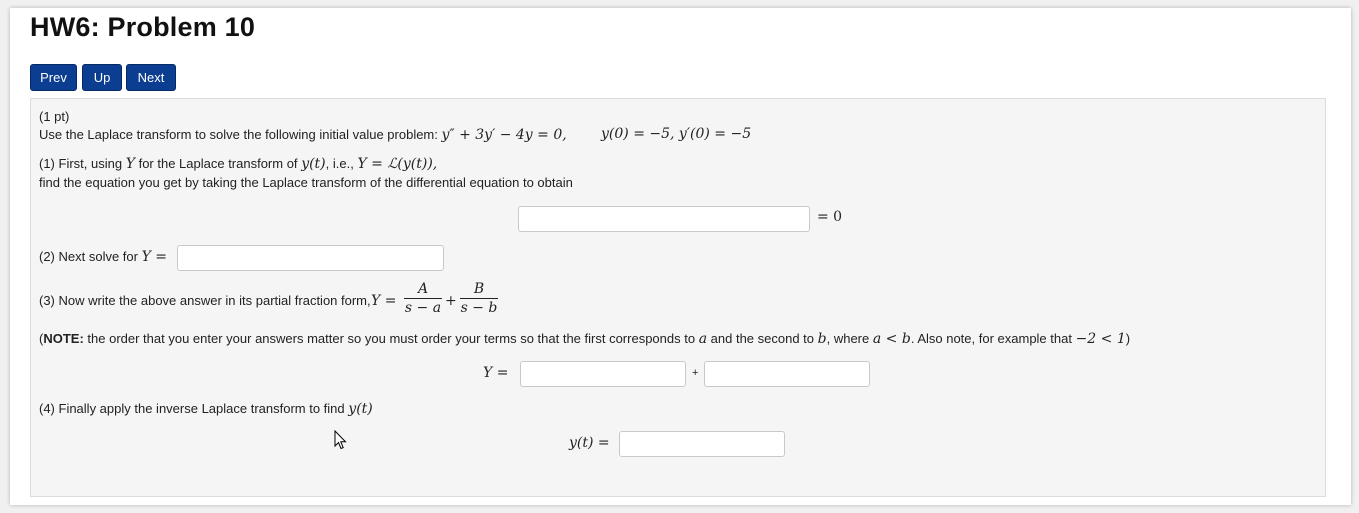 The height and width of the screenshot is (513, 1359). Describe the element at coordinates (143, 27) in the screenshot. I see `page-title: HW6: Problem 10` at that location.